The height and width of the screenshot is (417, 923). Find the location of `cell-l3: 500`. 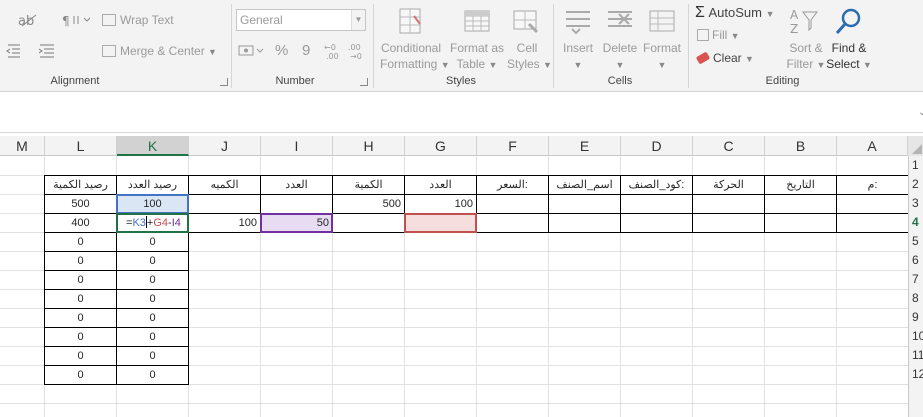

cell-l3: 500 is located at coordinates (80, 204).